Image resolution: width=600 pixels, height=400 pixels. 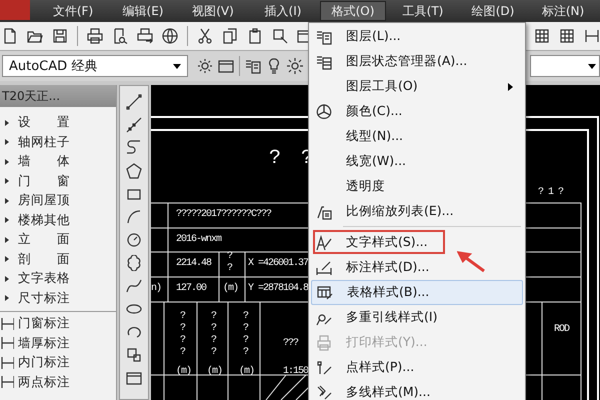 What do you see at coordinates (230, 36) in the screenshot?
I see `copy-icon` at bounding box center [230, 36].